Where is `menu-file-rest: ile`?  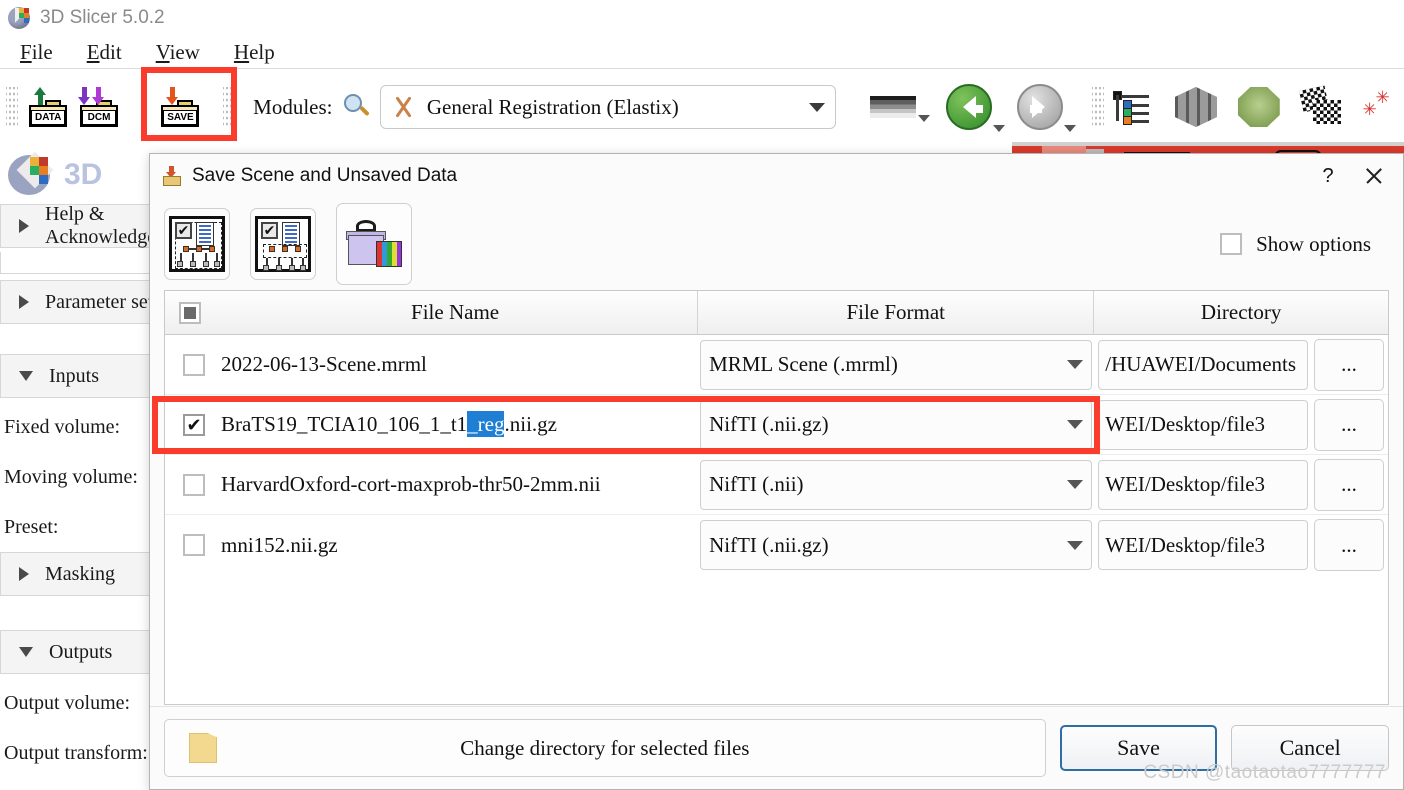 menu-file-rest: ile is located at coordinates (42, 51).